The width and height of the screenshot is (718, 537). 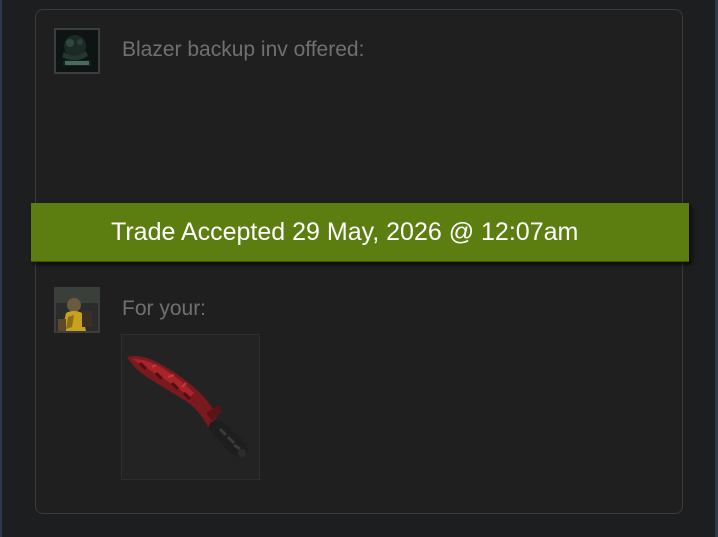 What do you see at coordinates (345, 231) in the screenshot?
I see `trade-status-text: Trade Accepted 29 May, 2026 @ 12:07am` at bounding box center [345, 231].